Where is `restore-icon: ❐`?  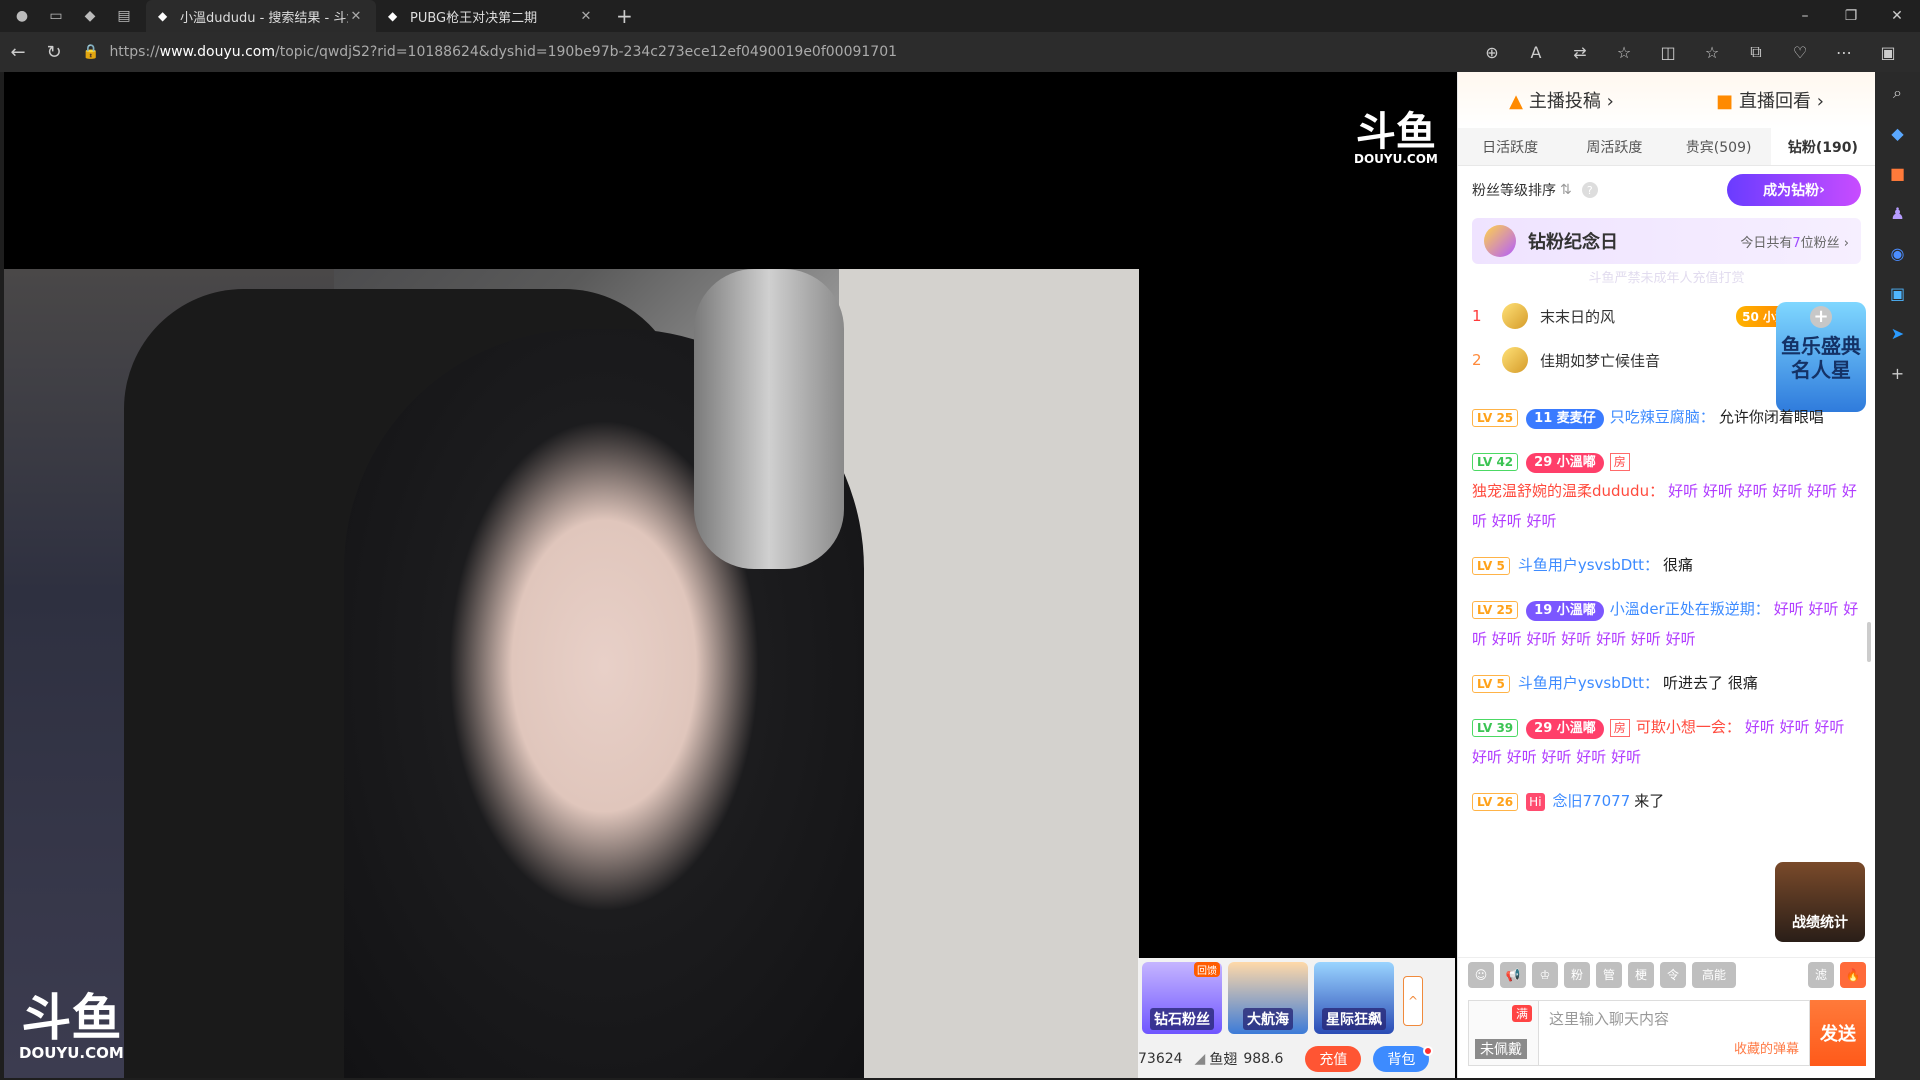
restore-icon: ❐ is located at coordinates (1851, 16).